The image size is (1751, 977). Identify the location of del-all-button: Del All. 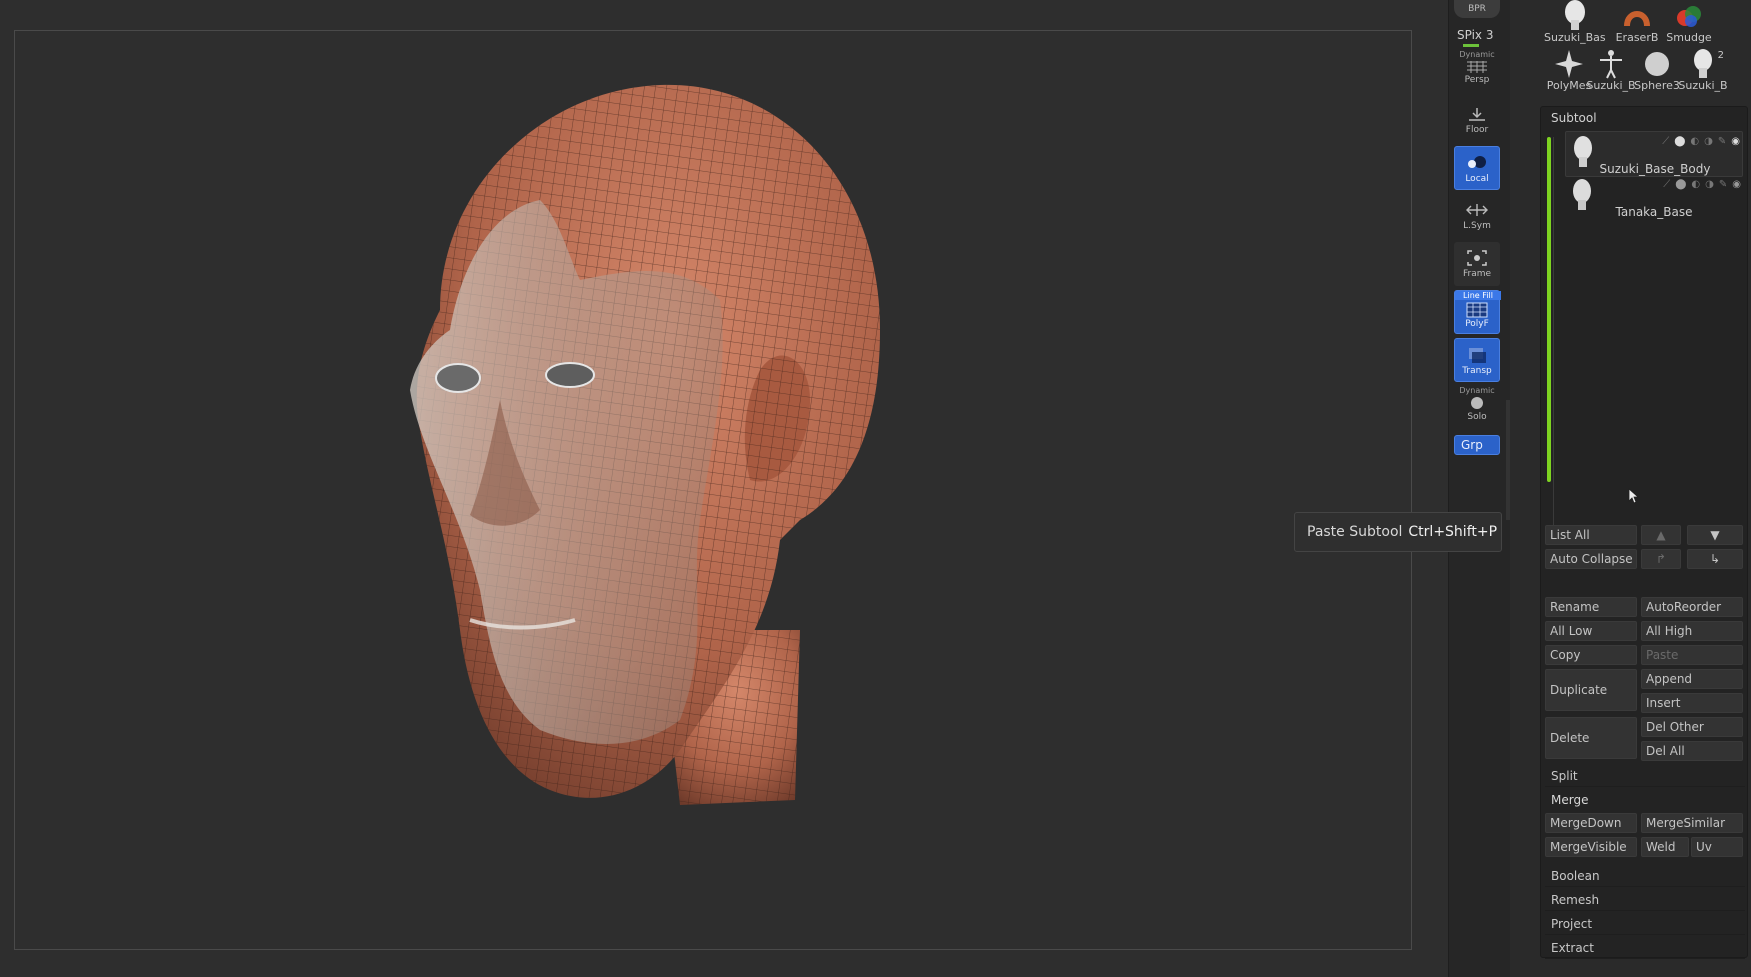
(1692, 751).